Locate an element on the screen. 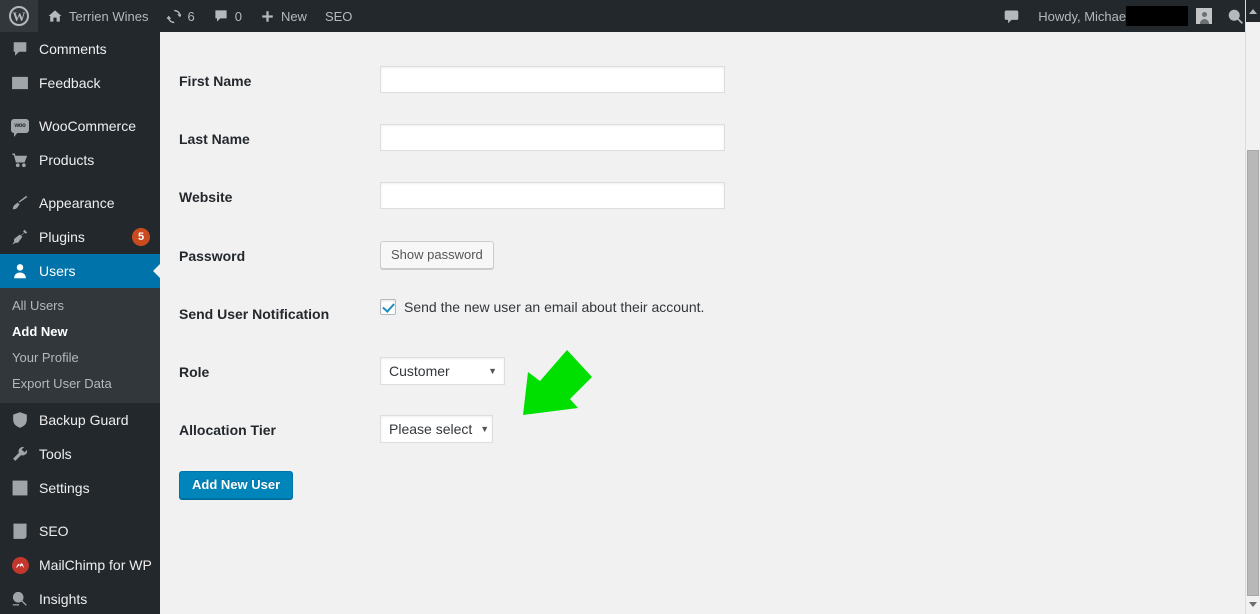  new-content-menu: New is located at coordinates (283, 16).